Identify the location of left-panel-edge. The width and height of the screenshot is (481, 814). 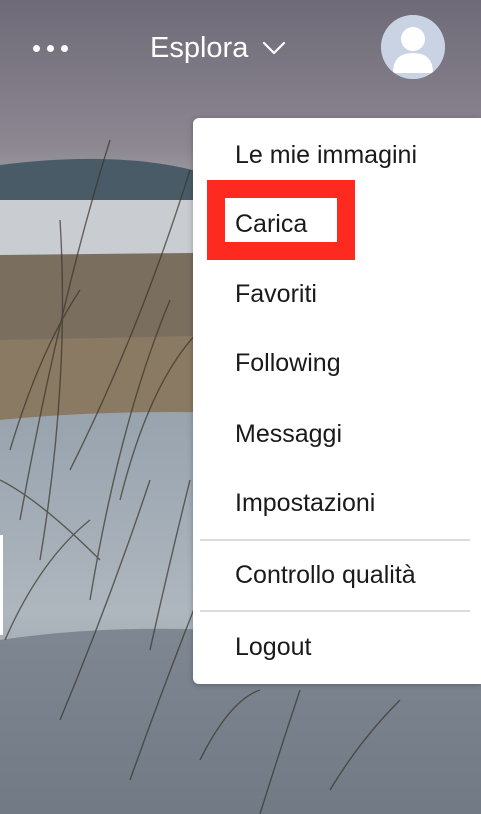
(1, 585).